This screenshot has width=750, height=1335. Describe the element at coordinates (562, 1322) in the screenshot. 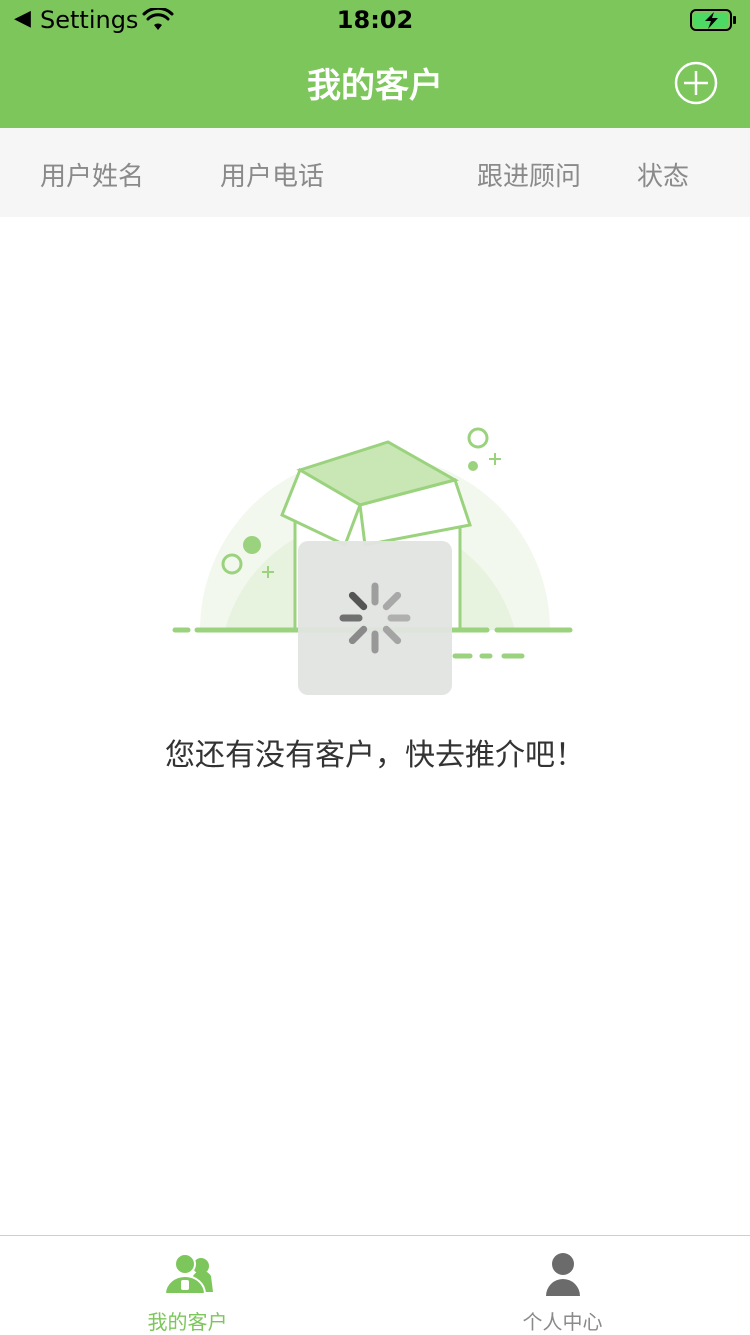

I see `tab-label: 个人中心` at that location.